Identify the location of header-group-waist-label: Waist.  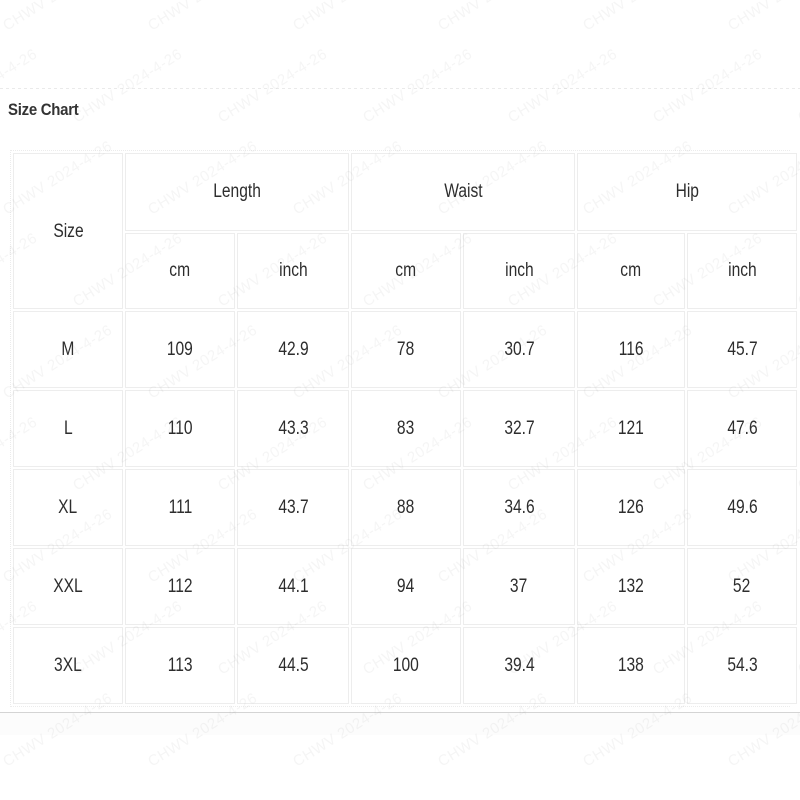
(463, 191).